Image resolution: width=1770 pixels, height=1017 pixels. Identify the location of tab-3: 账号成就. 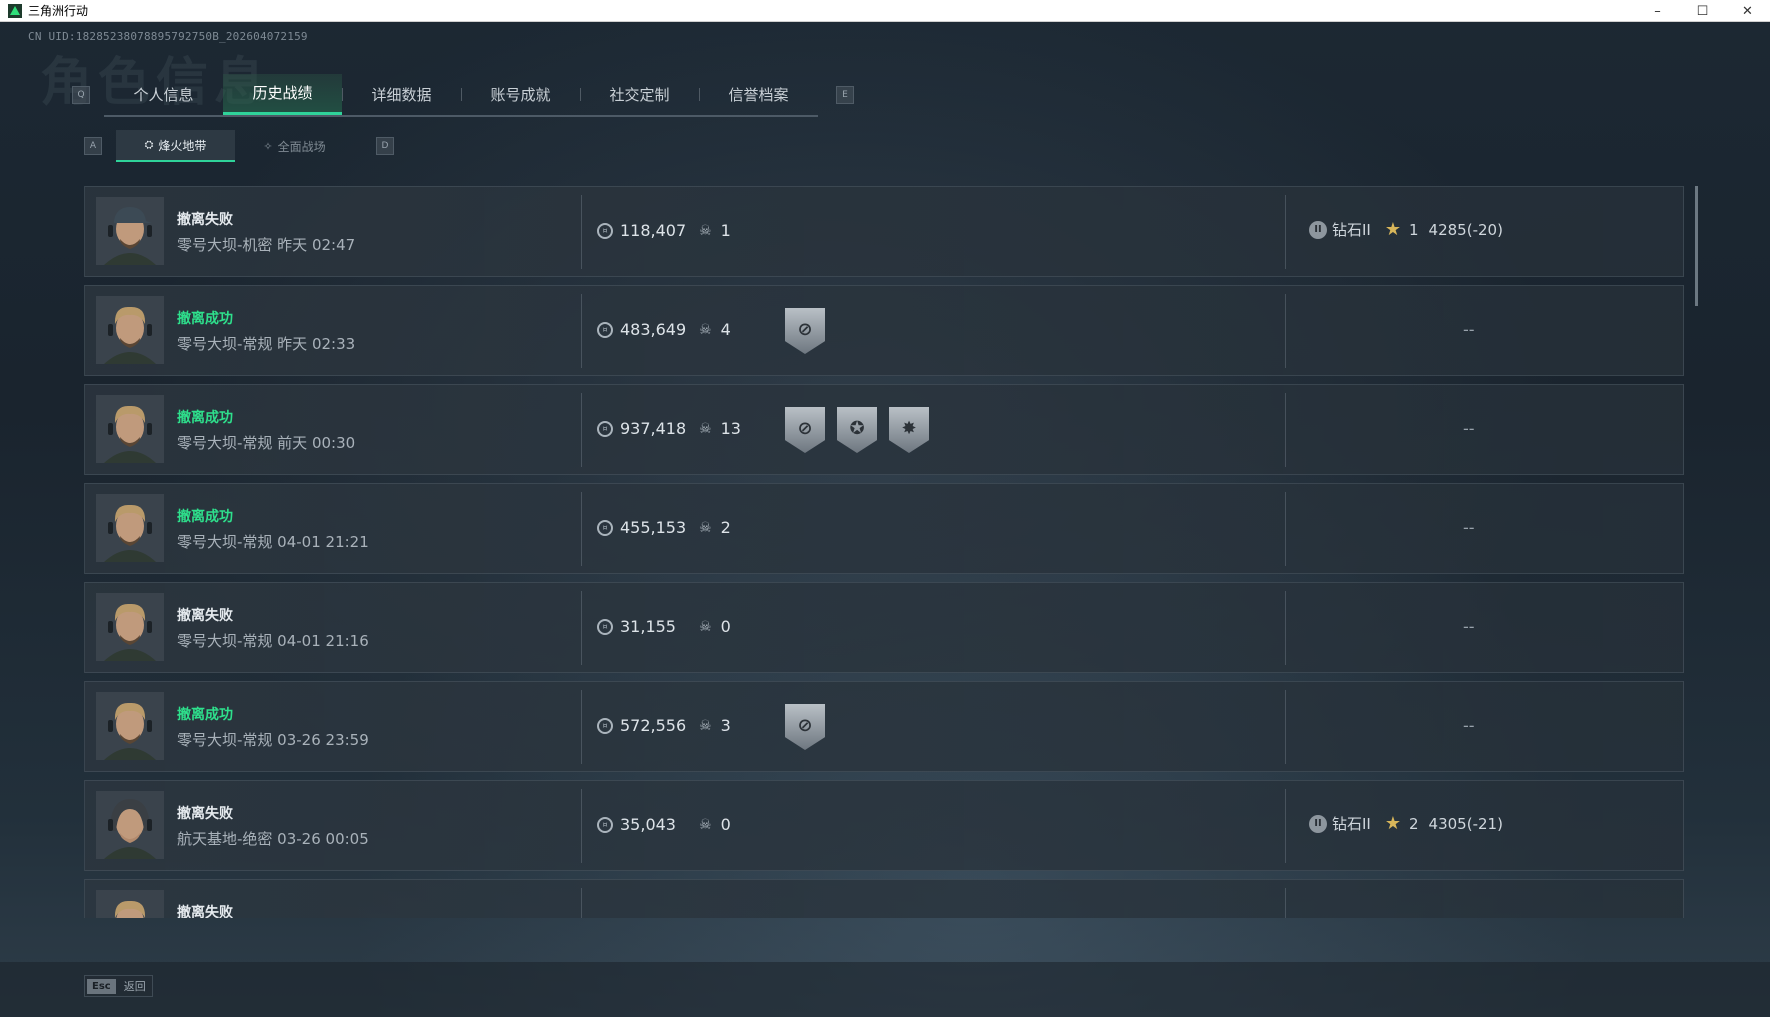
(520, 94).